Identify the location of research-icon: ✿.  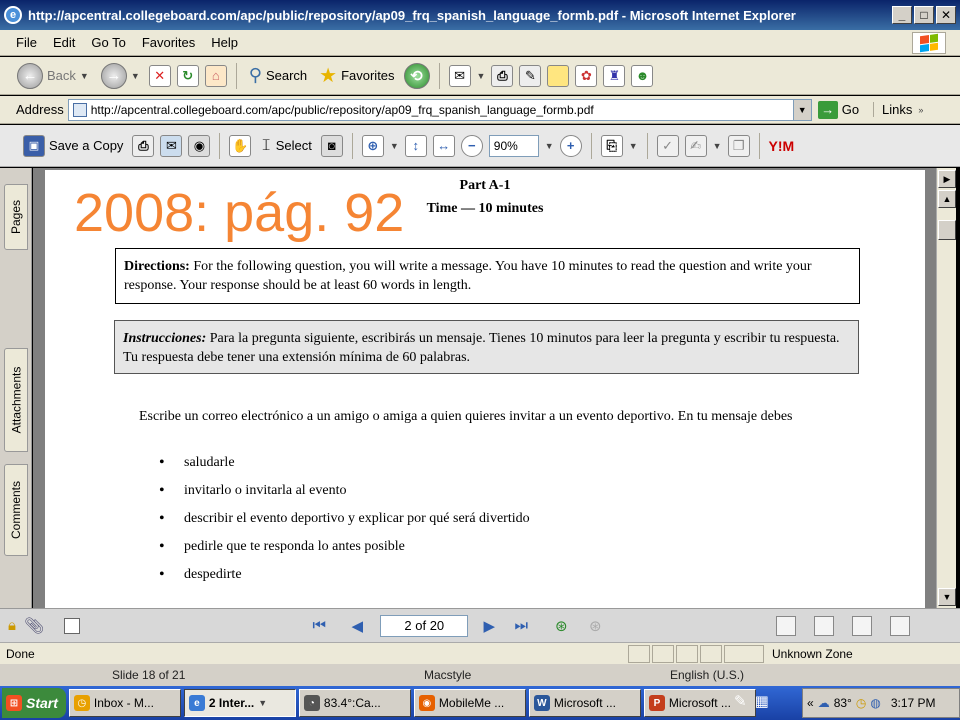
(586, 75).